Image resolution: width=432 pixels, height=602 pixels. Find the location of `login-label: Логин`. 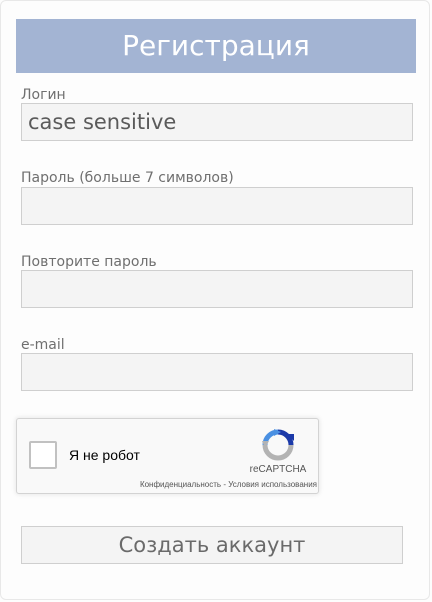

login-label: Логин is located at coordinates (43, 95).